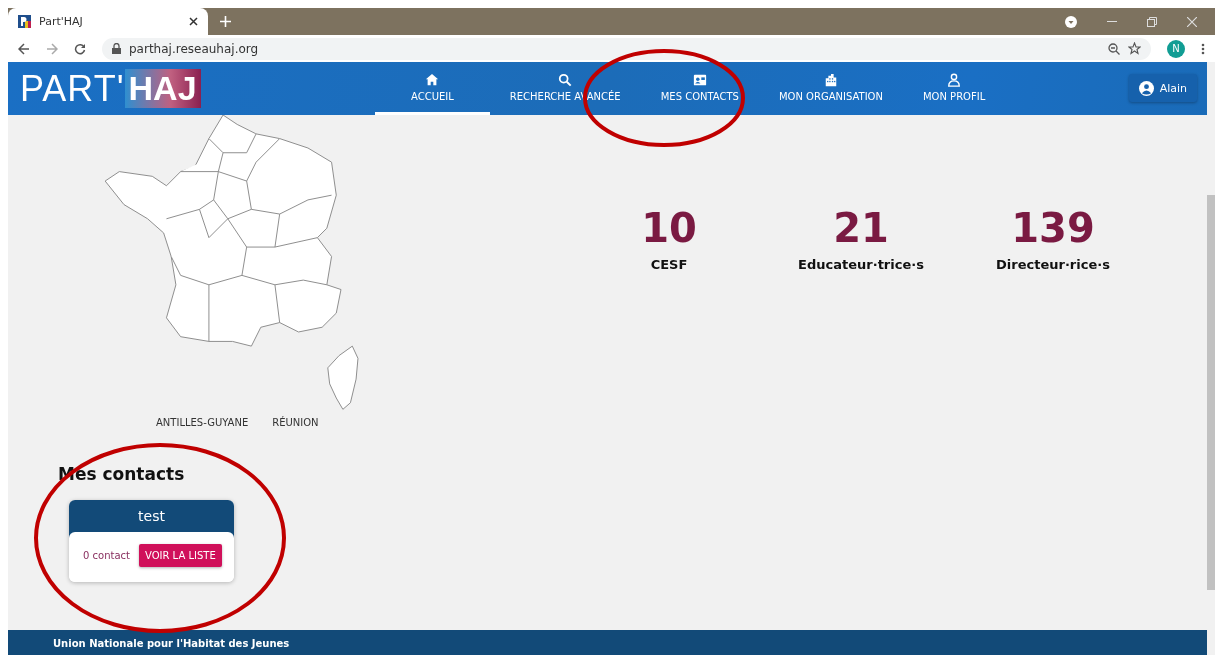  I want to click on stat-value: 139, so click(1053, 228).